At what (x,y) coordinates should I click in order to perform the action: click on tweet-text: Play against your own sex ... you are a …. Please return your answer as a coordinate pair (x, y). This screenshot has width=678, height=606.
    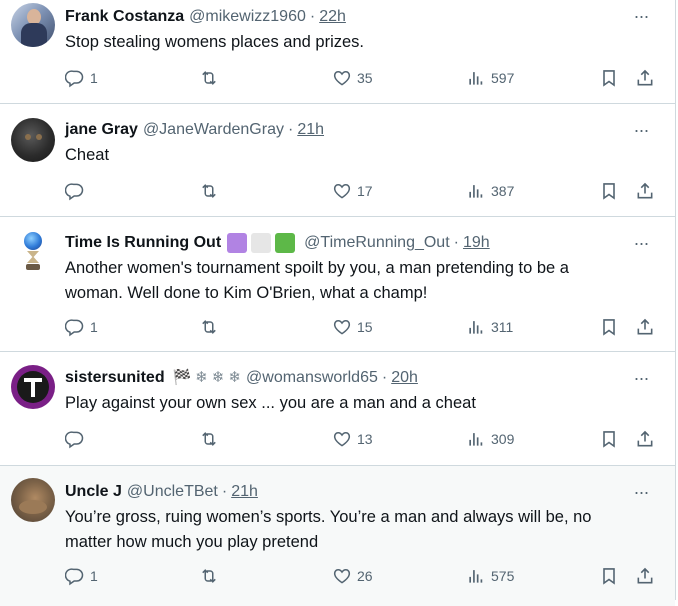
    Looking at the image, I should click on (270, 403).